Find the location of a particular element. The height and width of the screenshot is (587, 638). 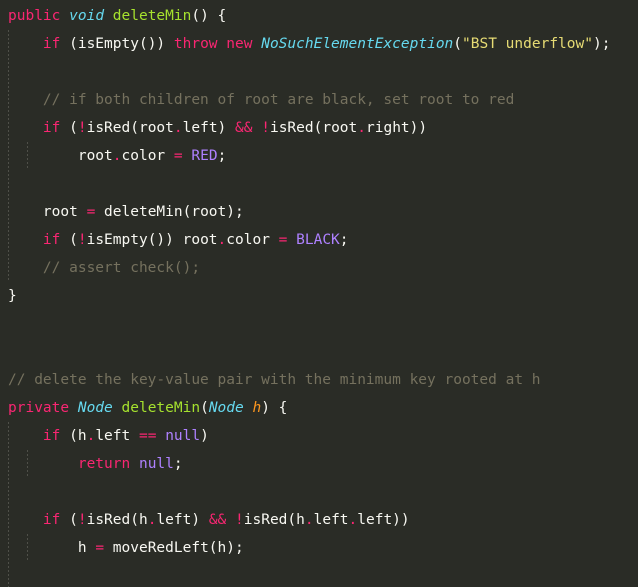

code-line: private Node deleteMin(Node h) { is located at coordinates (319, 408).